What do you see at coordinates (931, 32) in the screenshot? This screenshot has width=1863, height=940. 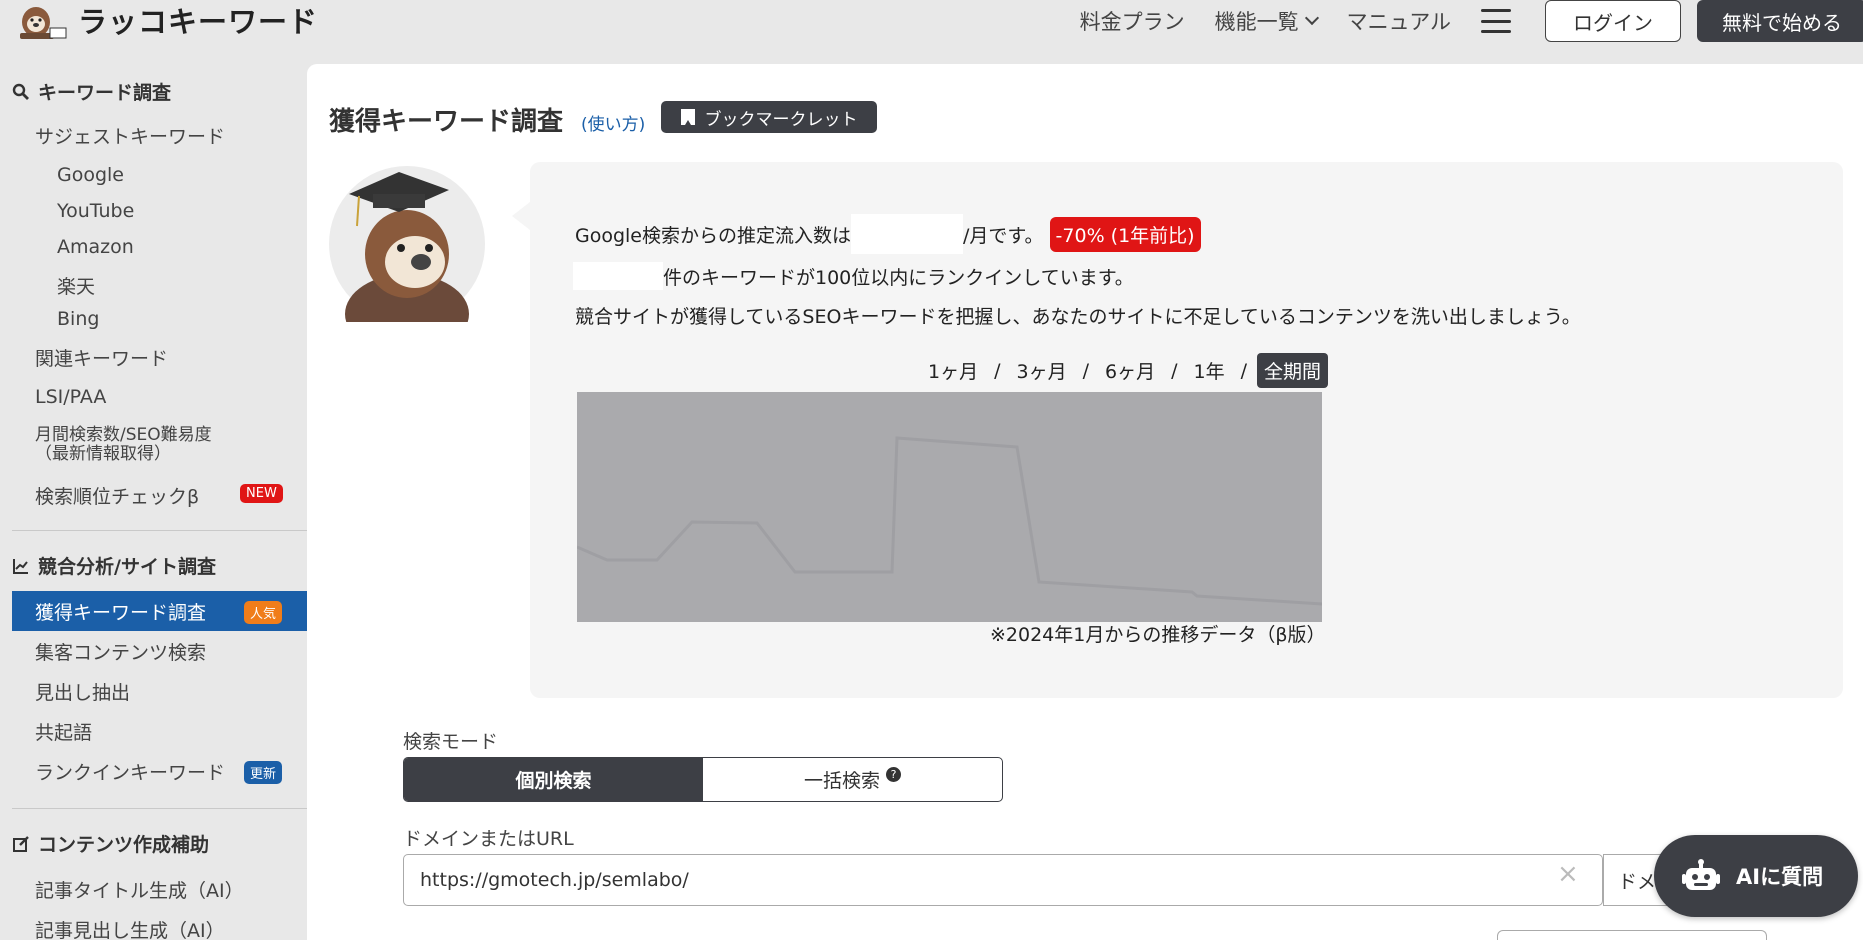 I see `top-header: ラッコキーワード 料金プラン 機能一覧 マニュアル ログイン 無料で始める` at bounding box center [931, 32].